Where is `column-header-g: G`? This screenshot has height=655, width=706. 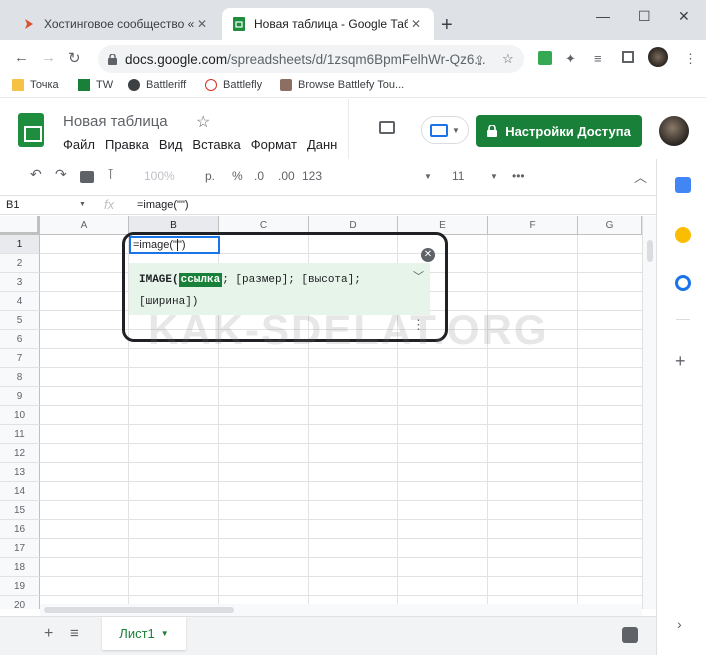
column-header-g: G is located at coordinates (610, 225).